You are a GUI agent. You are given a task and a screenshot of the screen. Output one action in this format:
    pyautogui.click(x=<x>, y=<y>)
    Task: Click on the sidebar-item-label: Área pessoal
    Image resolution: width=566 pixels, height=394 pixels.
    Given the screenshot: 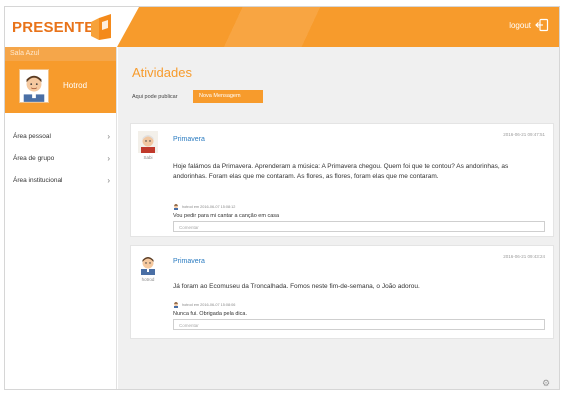 What is the action you would take?
    pyautogui.click(x=32, y=136)
    